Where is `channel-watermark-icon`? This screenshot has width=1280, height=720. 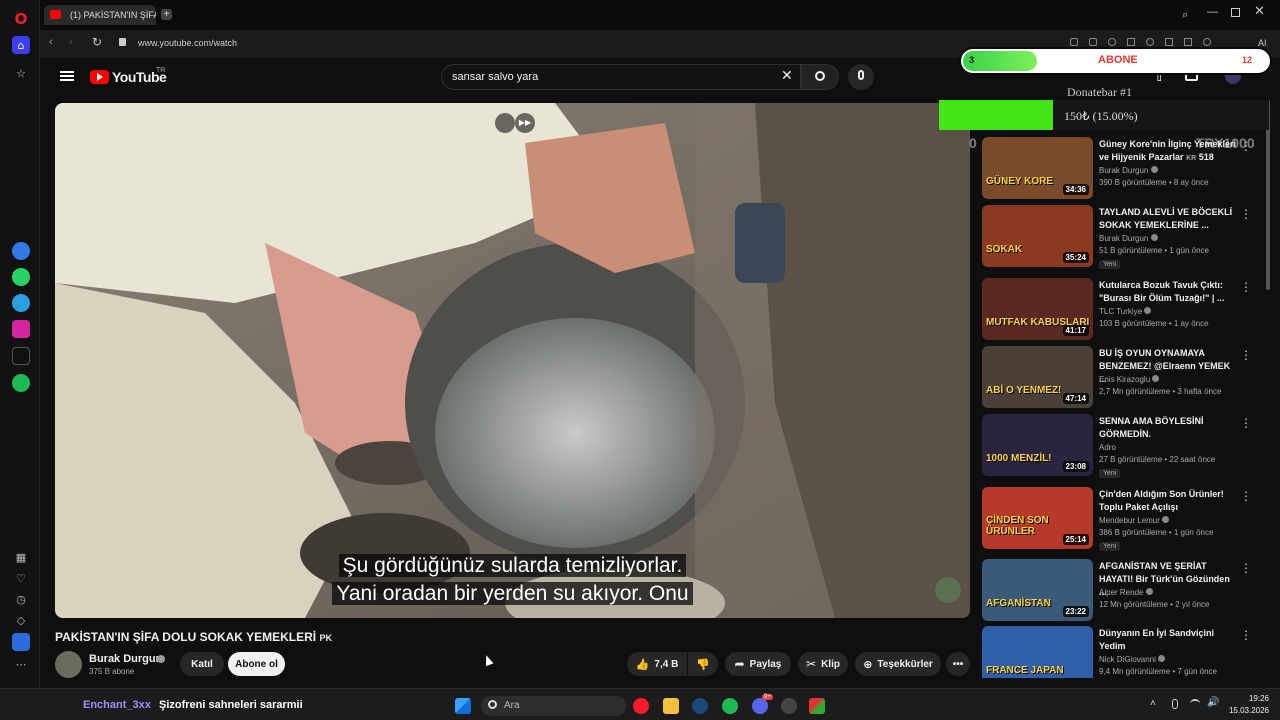
channel-watermark-icon is located at coordinates (948, 590).